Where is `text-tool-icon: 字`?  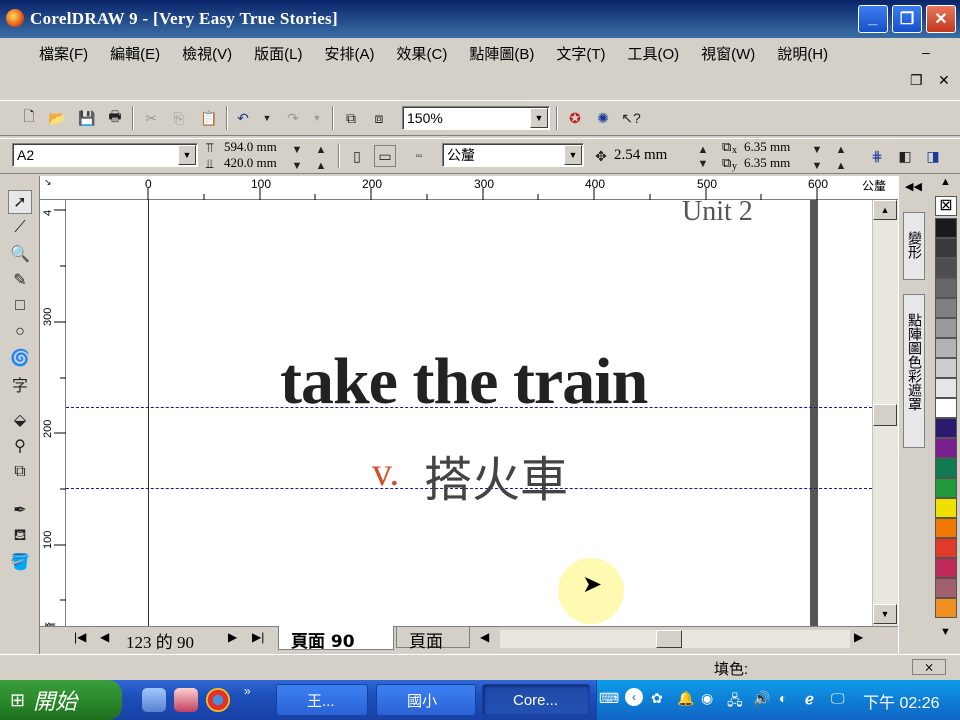 text-tool-icon: 字 is located at coordinates (20, 384).